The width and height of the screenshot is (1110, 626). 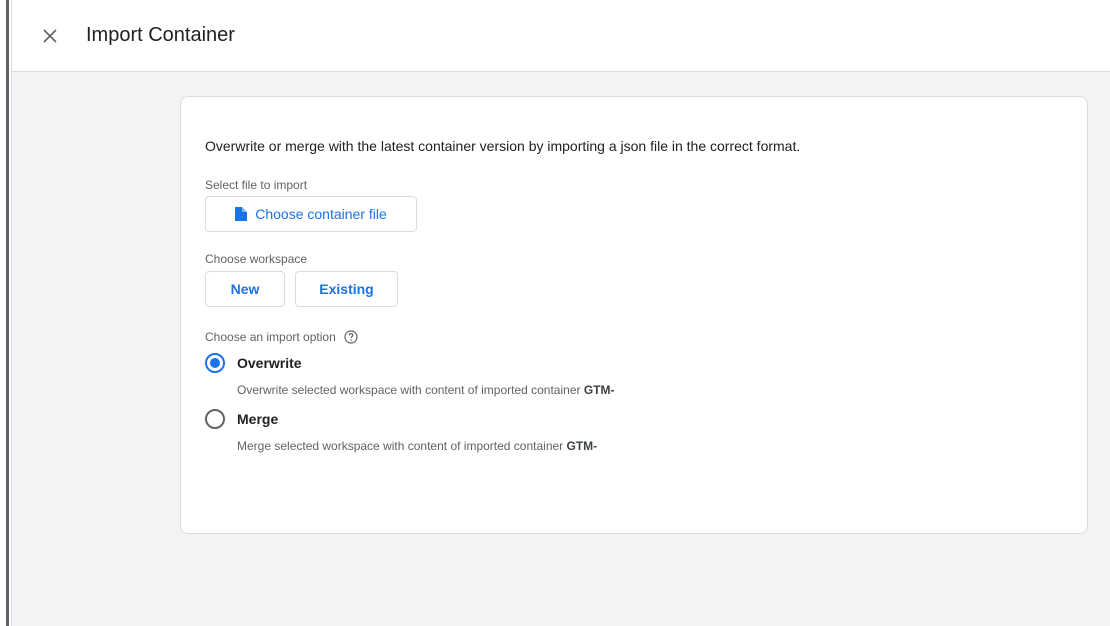 I want to click on help-icon, so click(x=351, y=337).